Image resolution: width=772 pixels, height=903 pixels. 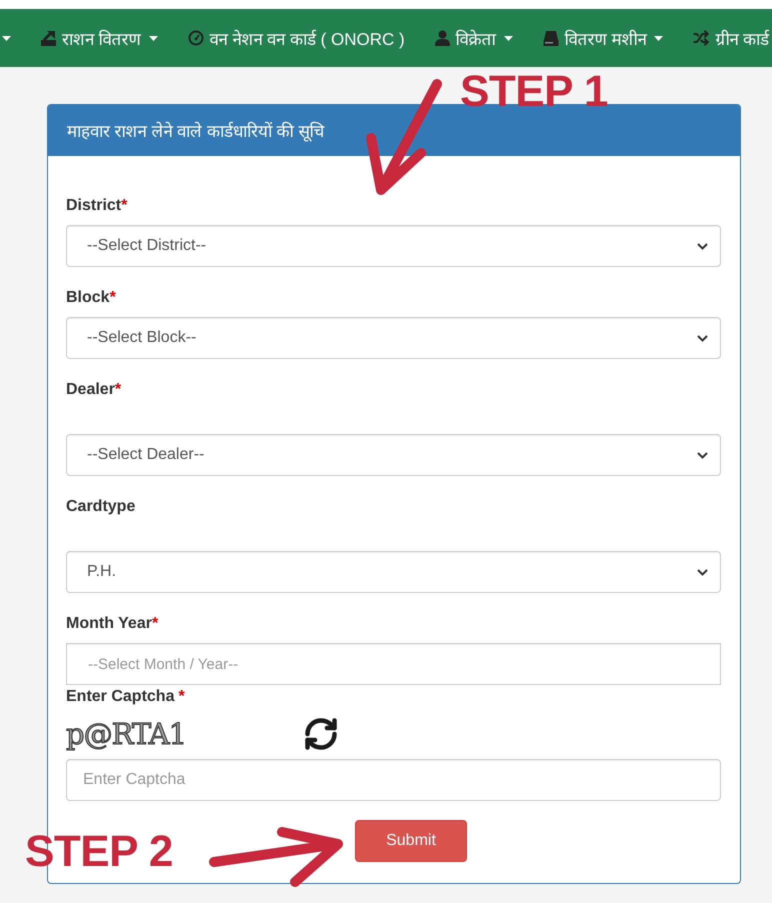 What do you see at coordinates (296, 38) in the screenshot?
I see `nav-menu-item: वन नेशन वन कार्ड ( ONORC )` at bounding box center [296, 38].